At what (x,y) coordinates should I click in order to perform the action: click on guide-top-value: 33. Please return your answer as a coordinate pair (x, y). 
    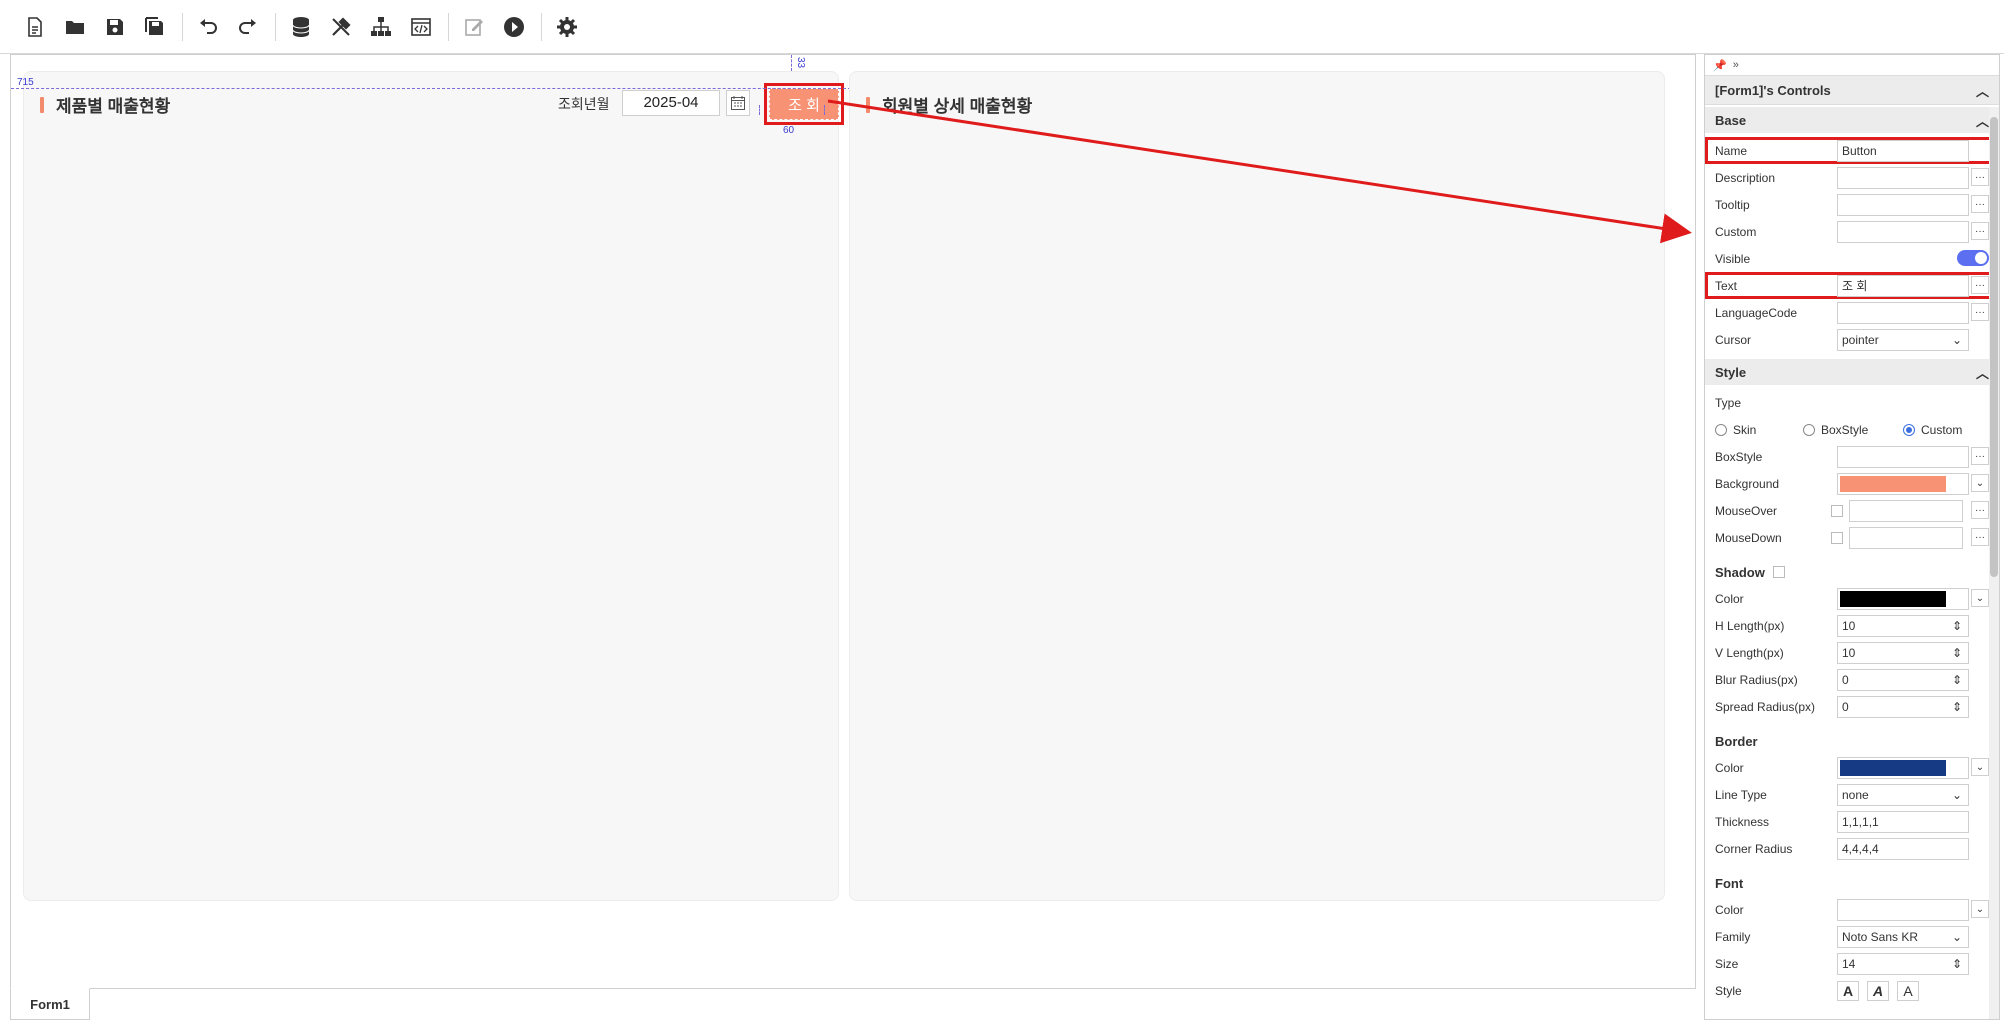
    Looking at the image, I should click on (800, 63).